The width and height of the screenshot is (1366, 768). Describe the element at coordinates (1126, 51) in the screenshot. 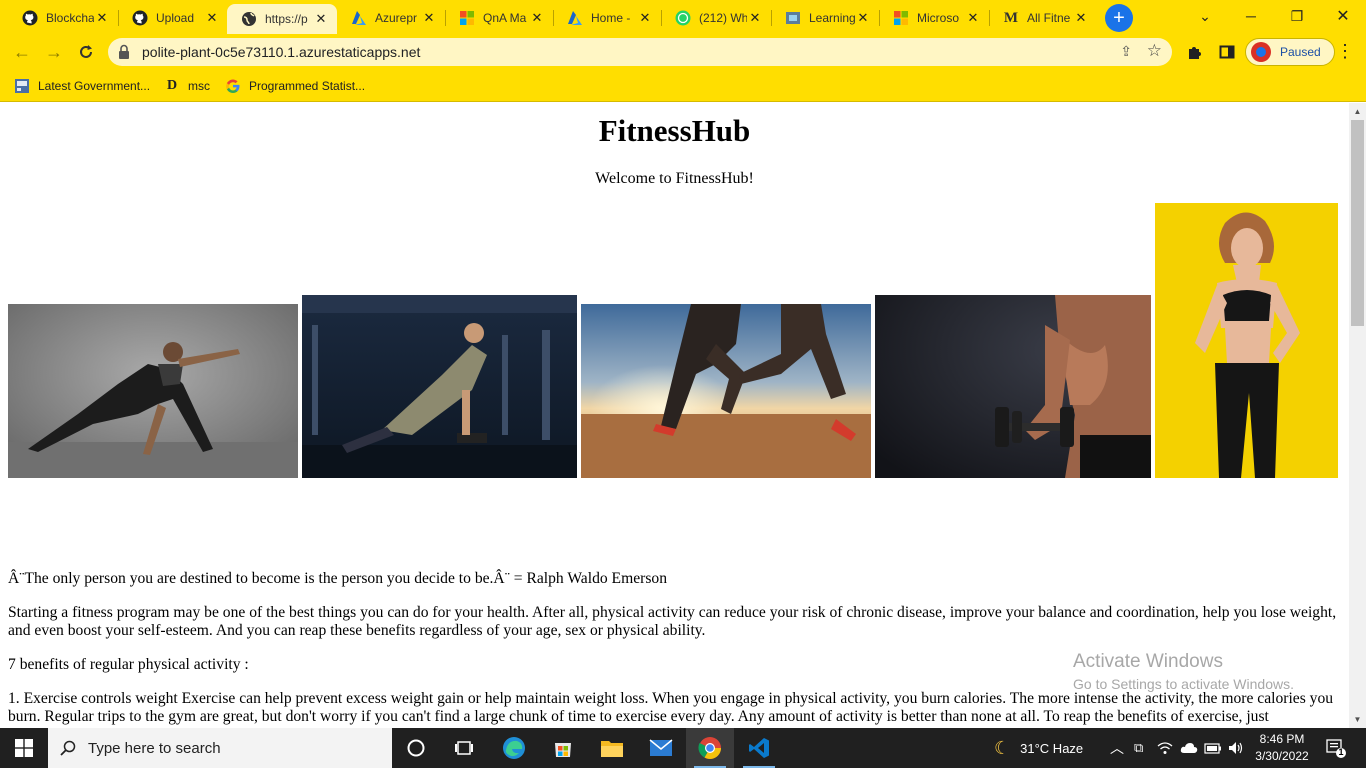

I see `share-icon: ⇪` at that location.